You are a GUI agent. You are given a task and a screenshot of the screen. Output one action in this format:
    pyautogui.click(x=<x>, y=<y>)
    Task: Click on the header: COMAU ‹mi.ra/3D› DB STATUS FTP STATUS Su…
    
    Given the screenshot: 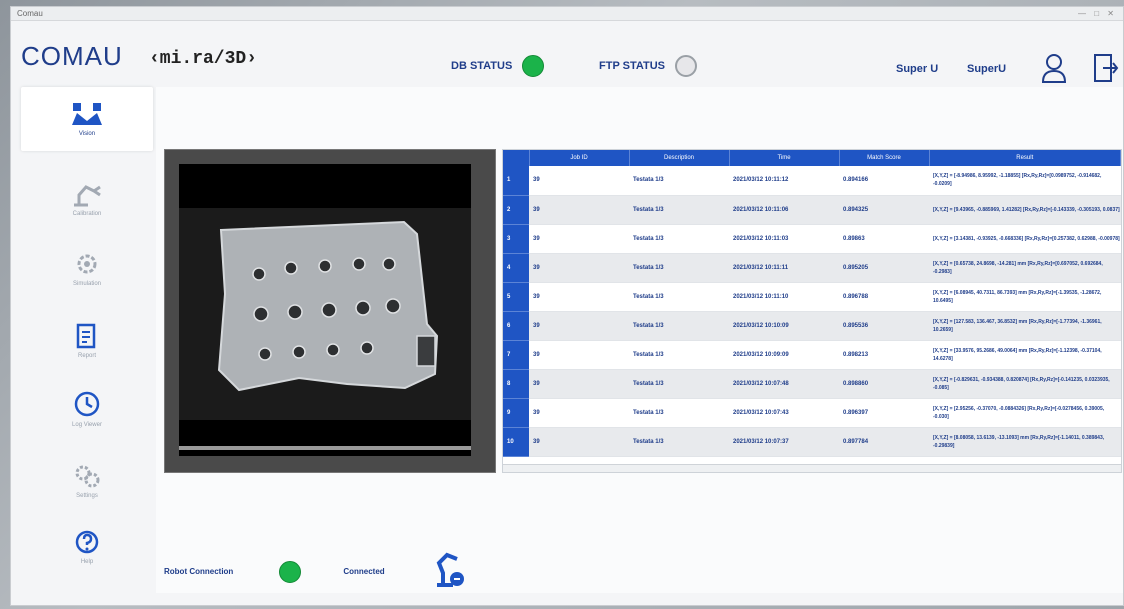 What is the action you would take?
    pyautogui.click(x=567, y=54)
    